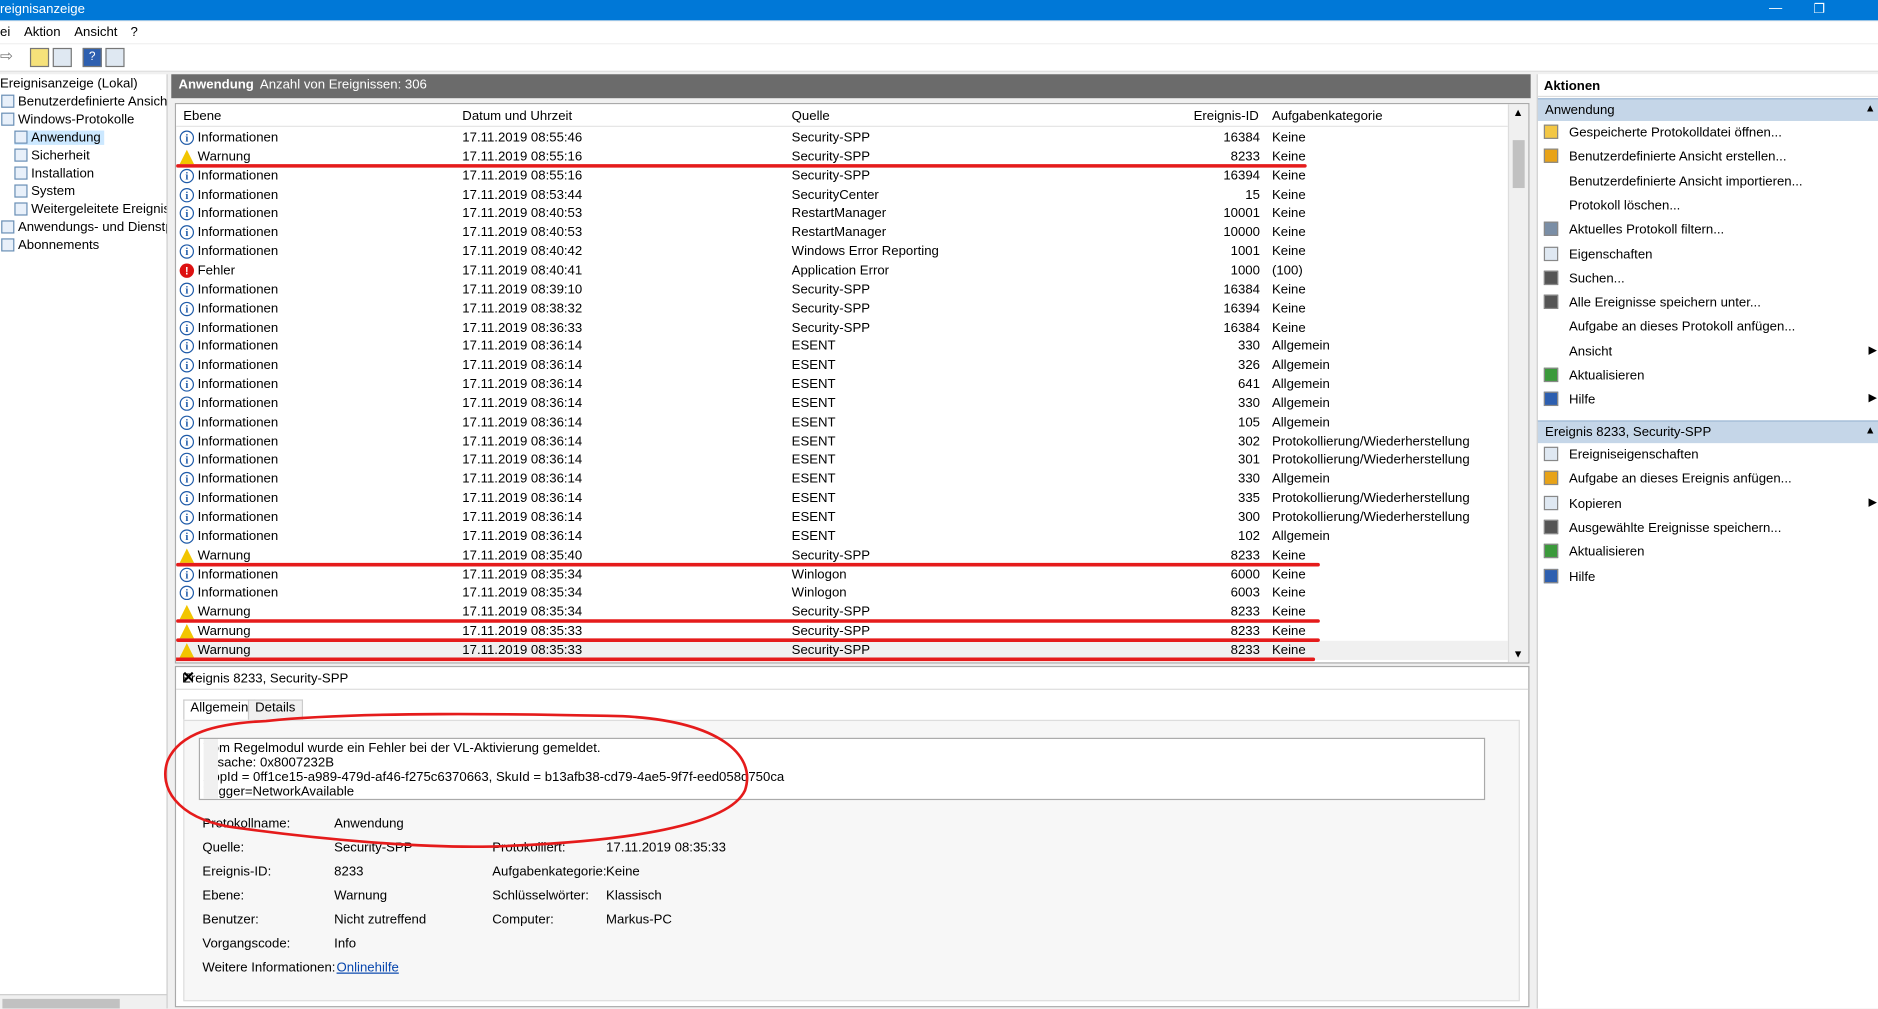 The width and height of the screenshot is (1878, 1009). What do you see at coordinates (666, 848) in the screenshot?
I see `logged-value: 17.11.2019 08:35:33` at bounding box center [666, 848].